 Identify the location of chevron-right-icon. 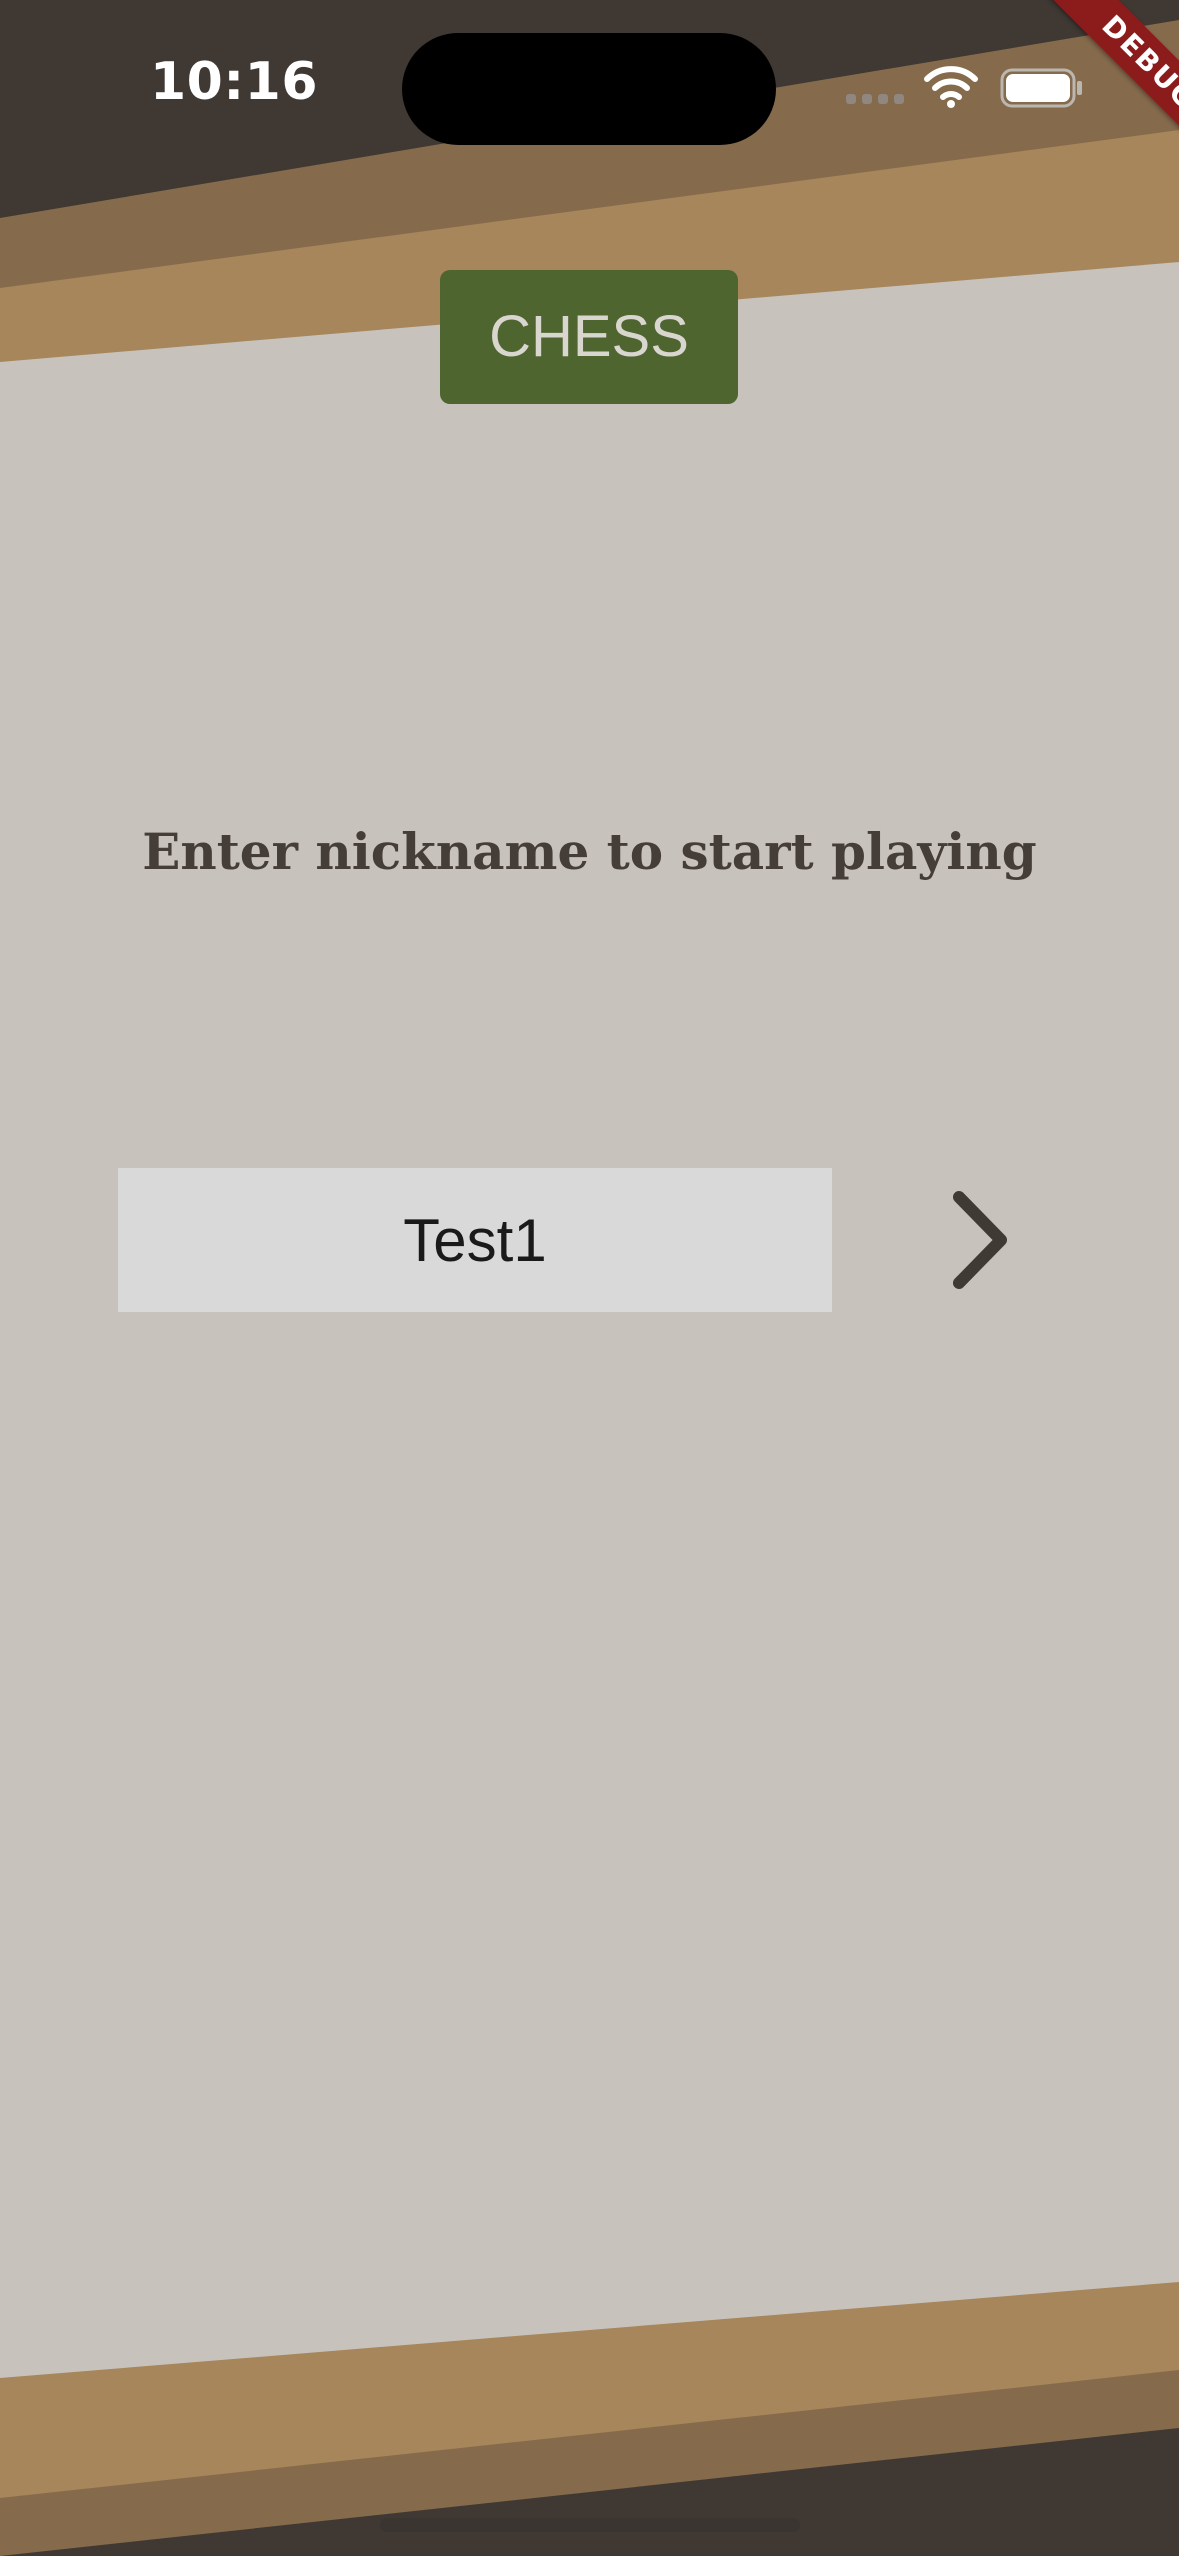
(980, 1240).